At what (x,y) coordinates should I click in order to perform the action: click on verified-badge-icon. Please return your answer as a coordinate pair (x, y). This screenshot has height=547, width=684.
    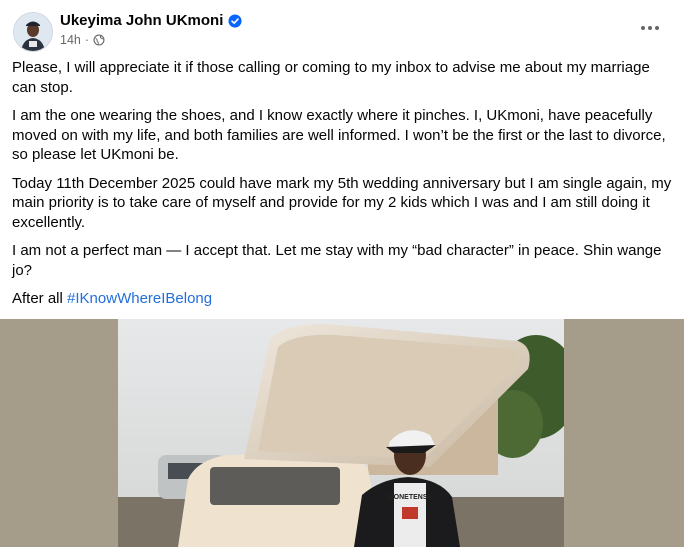
    Looking at the image, I should click on (235, 20).